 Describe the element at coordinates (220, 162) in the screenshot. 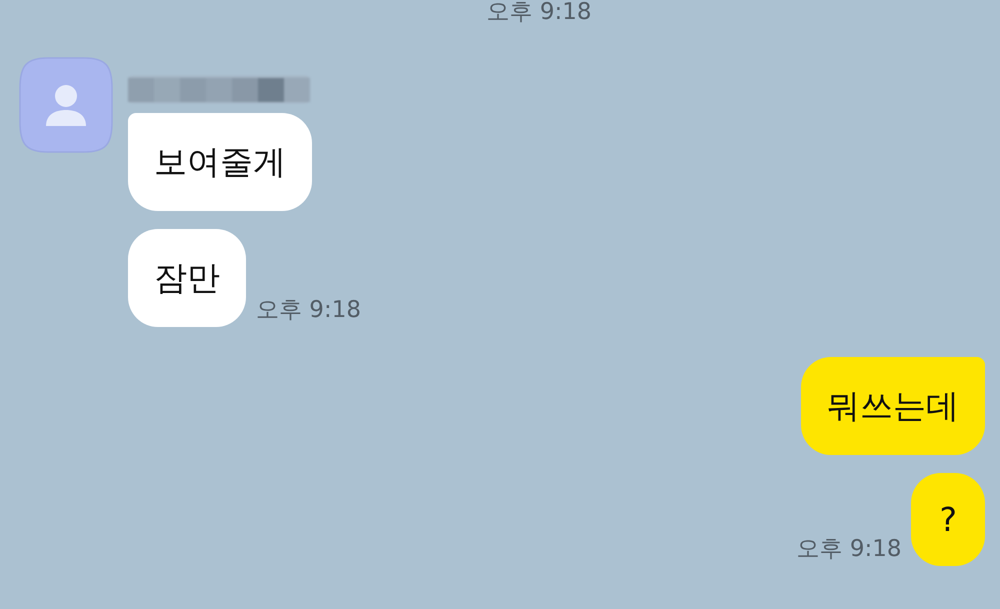

I see `message-bubble: 보여줄게` at that location.